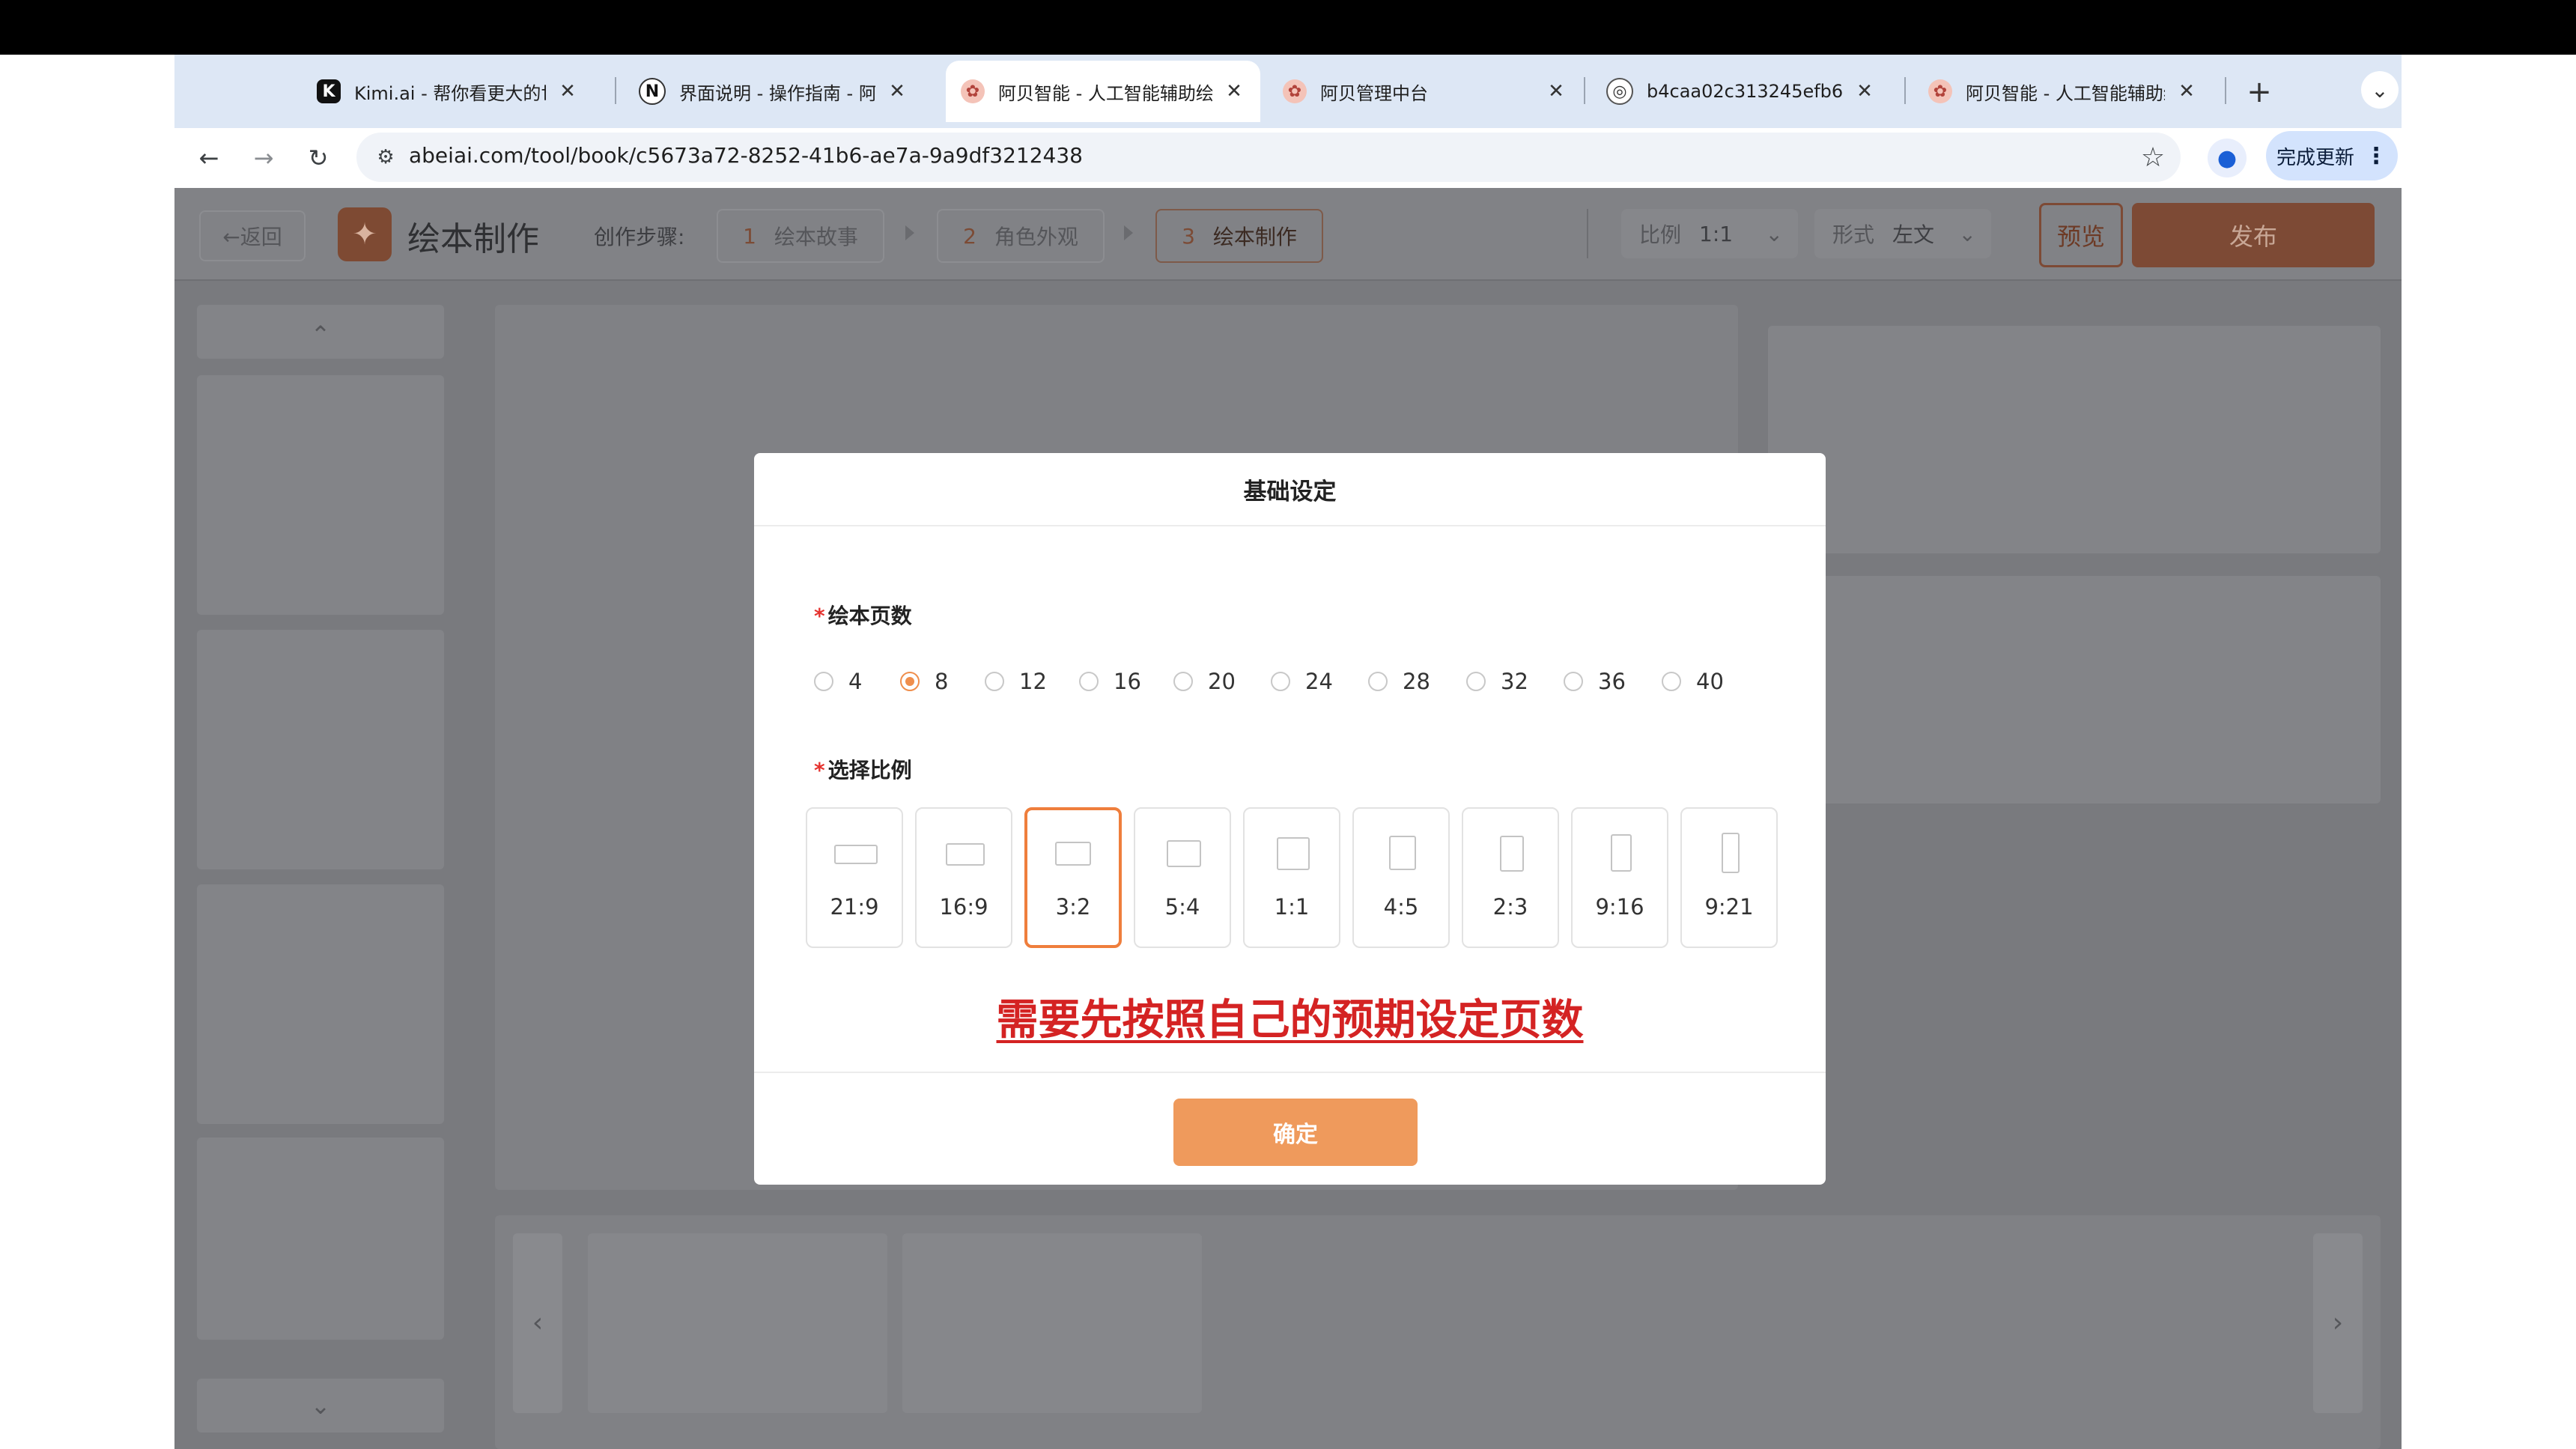 The image size is (2576, 1449). Describe the element at coordinates (1239, 236) in the screenshot. I see `step-production: 3 绘本制作` at that location.